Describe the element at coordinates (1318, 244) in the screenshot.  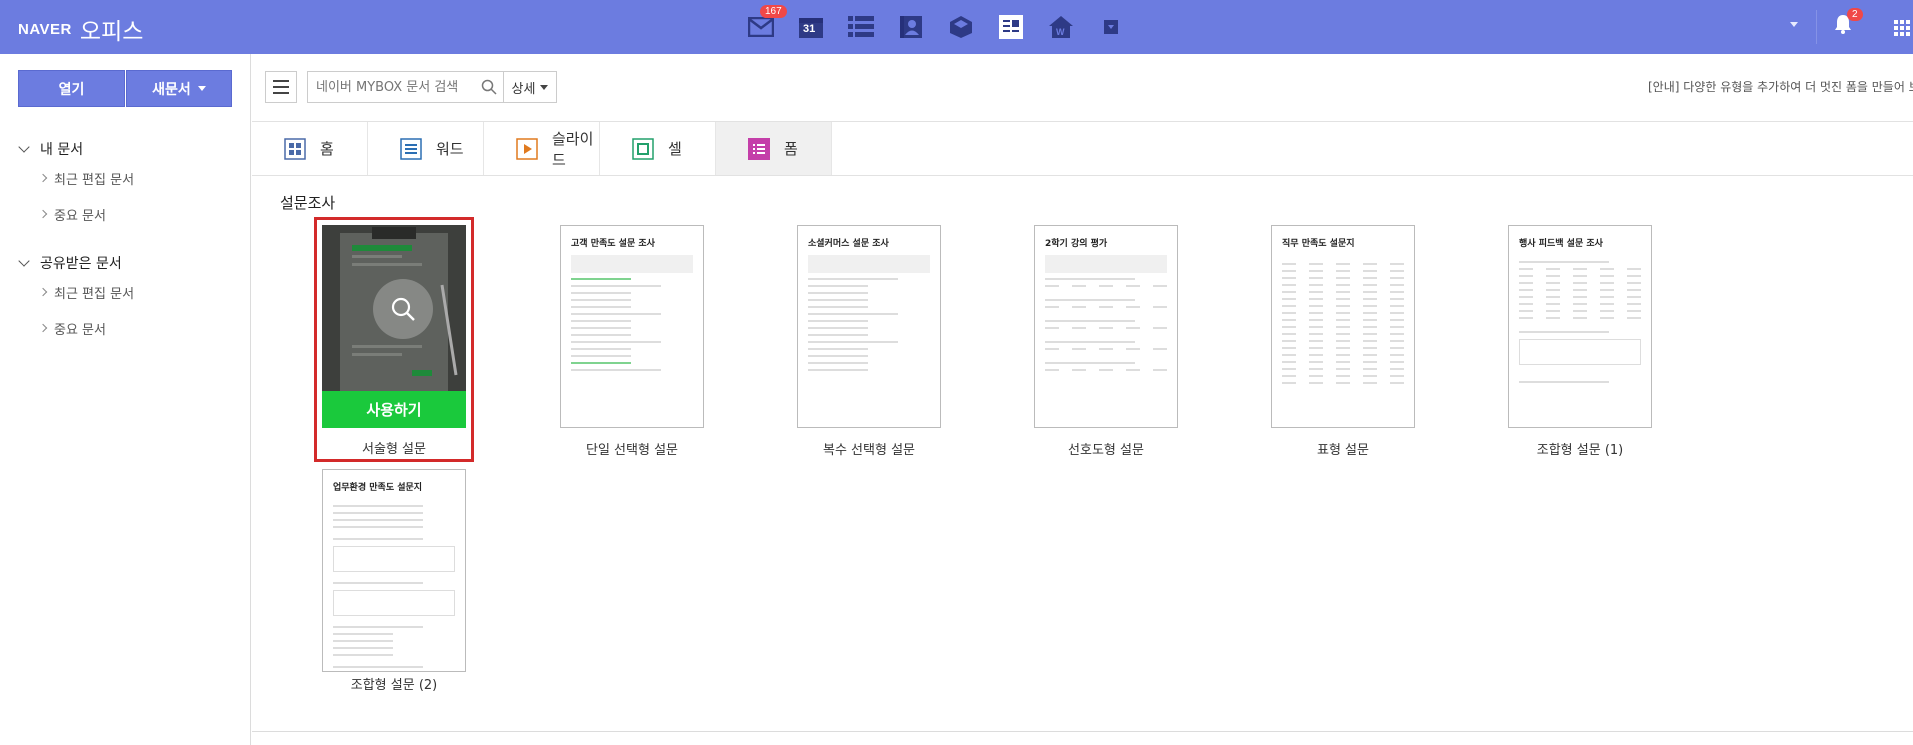
I see `thumbnail-title: 직무 만족도 설문지` at that location.